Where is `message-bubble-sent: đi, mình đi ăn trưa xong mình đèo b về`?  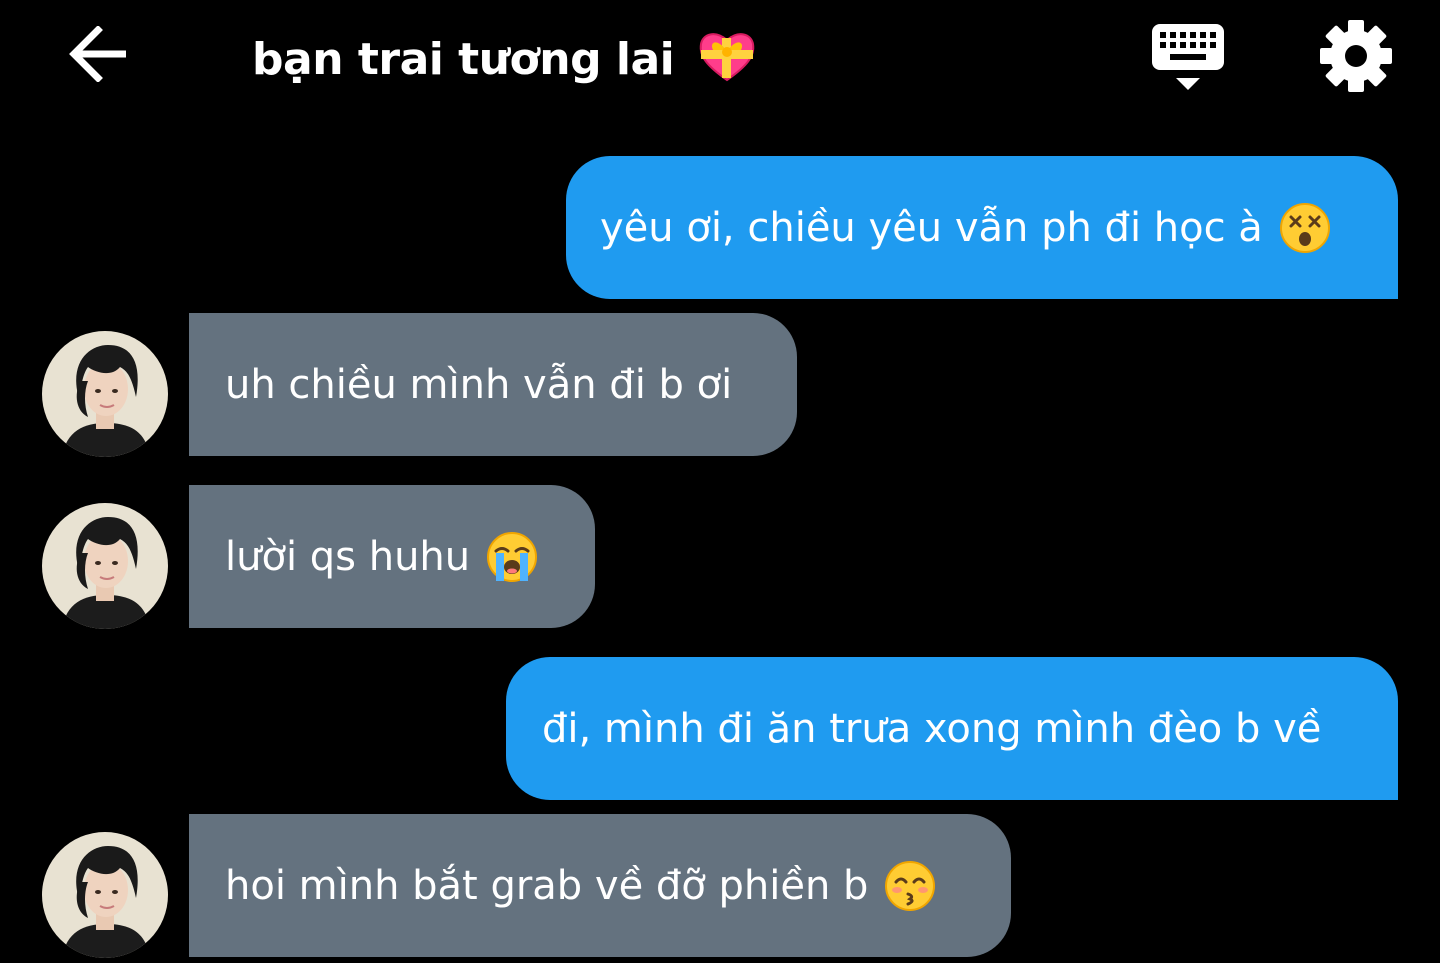 message-bubble-sent: đi, mình đi ăn trưa xong mình đèo b về is located at coordinates (952, 728).